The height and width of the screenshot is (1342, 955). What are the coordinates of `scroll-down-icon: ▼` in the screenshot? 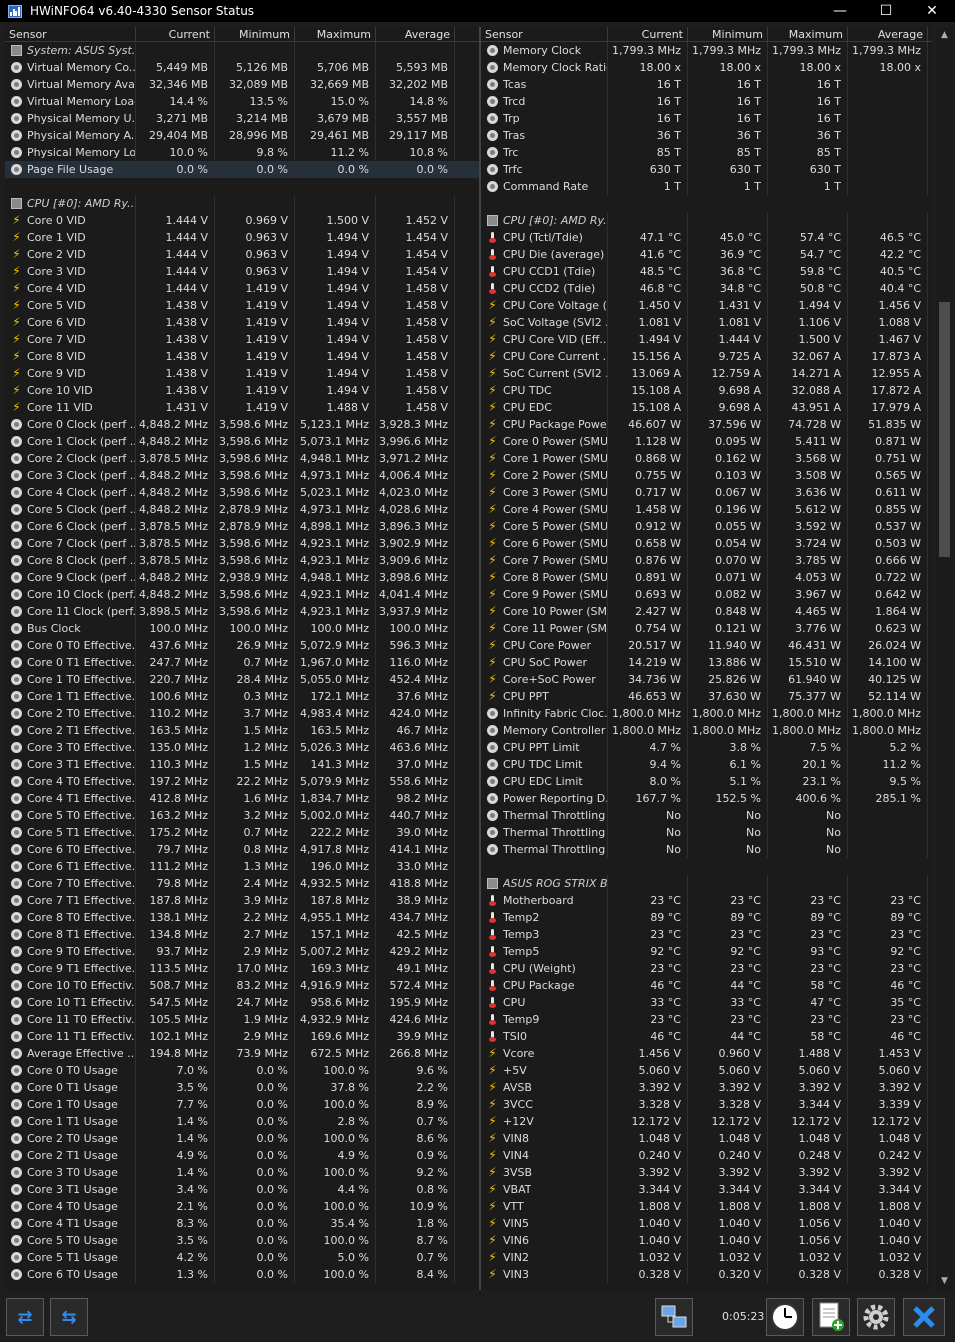 It's located at (944, 1281).